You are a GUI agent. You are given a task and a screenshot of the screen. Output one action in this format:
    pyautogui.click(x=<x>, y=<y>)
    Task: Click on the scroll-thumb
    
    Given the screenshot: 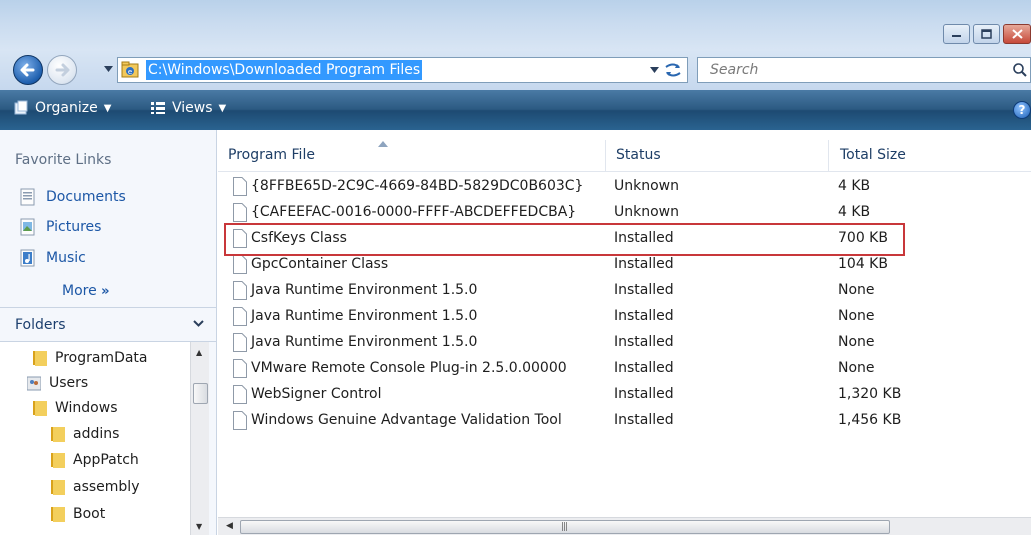 What is the action you would take?
    pyautogui.click(x=200, y=393)
    